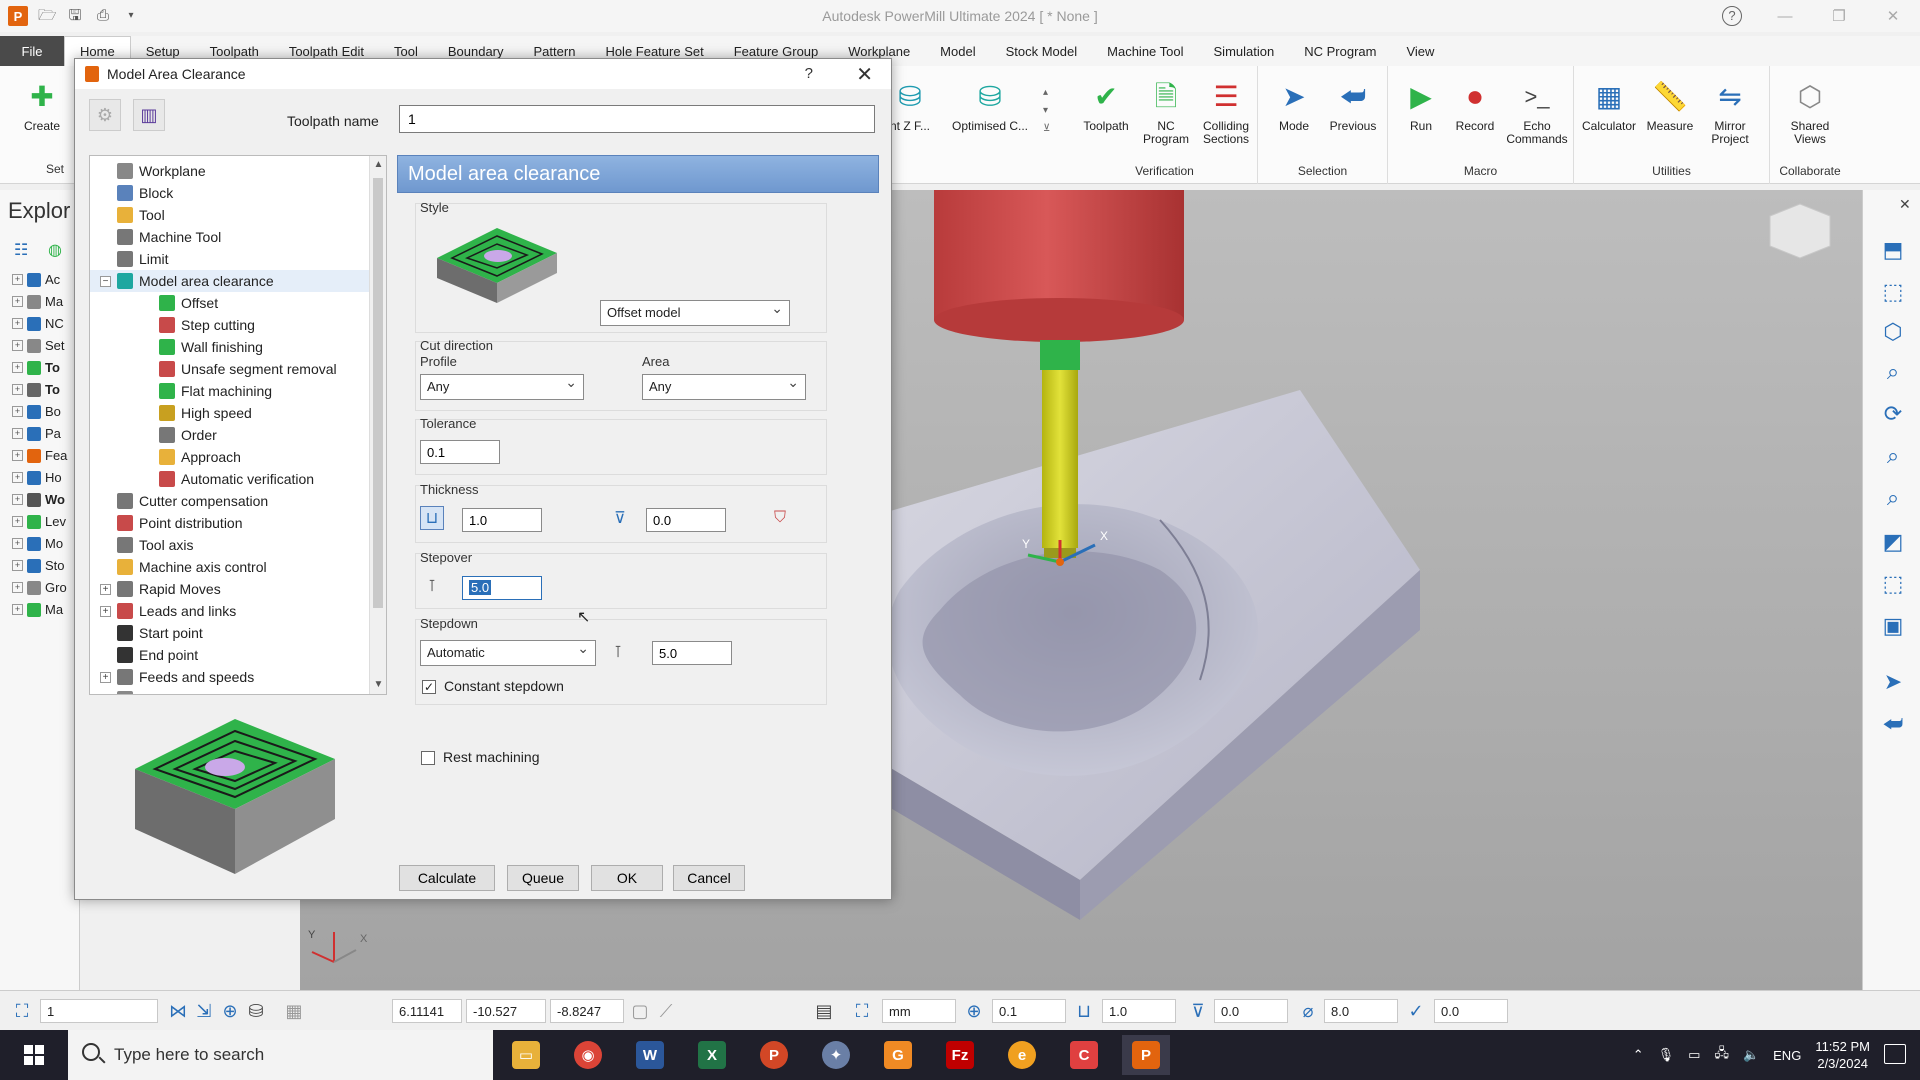 This screenshot has width=1920, height=1080. I want to click on area-select: Any, so click(724, 387).